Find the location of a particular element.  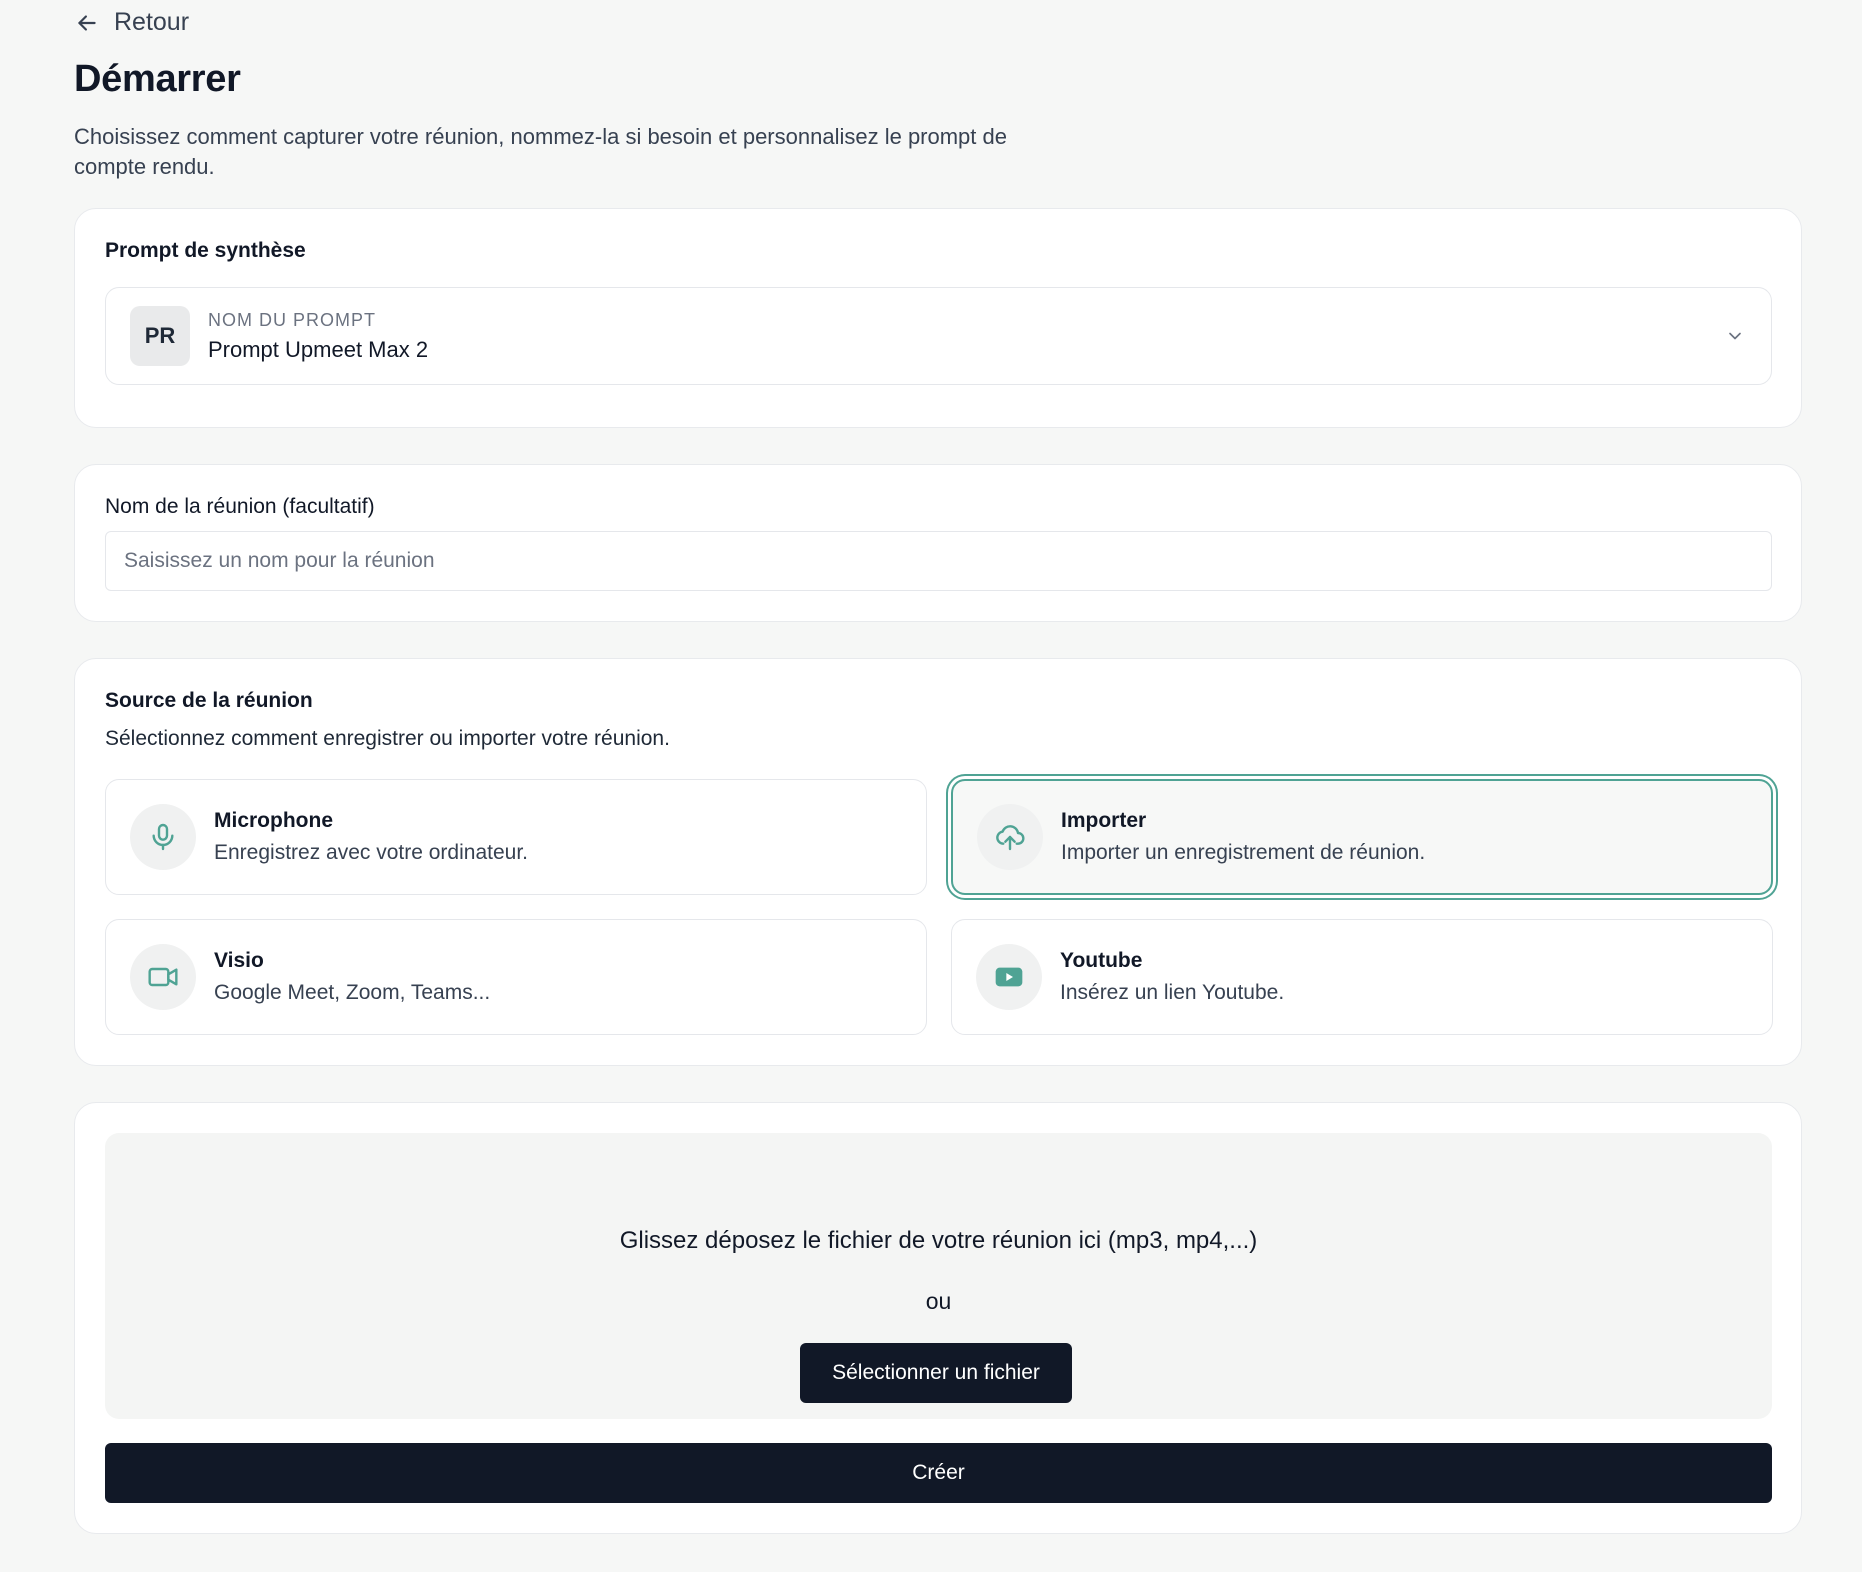

back-link: Retour is located at coordinates (131, 22).